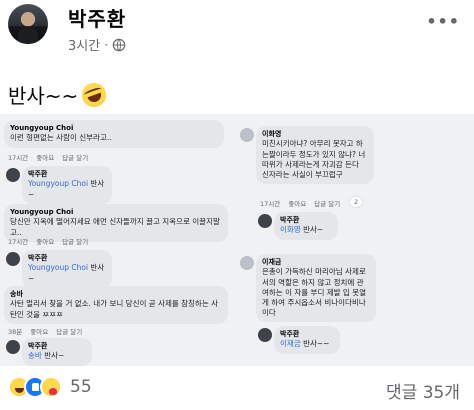  I want to click on reply-bubble: 박주환 송바 반사~, so click(57, 352).